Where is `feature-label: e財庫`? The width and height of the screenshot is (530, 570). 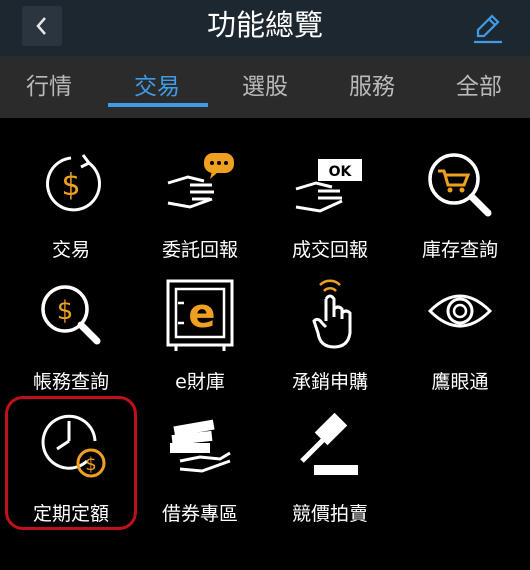 feature-label: e財庫 is located at coordinates (200, 382).